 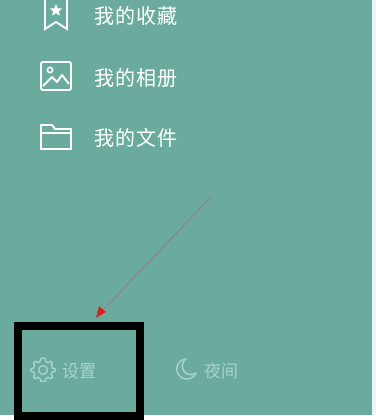 I want to click on night-mode-label: 夜间, so click(x=221, y=371).